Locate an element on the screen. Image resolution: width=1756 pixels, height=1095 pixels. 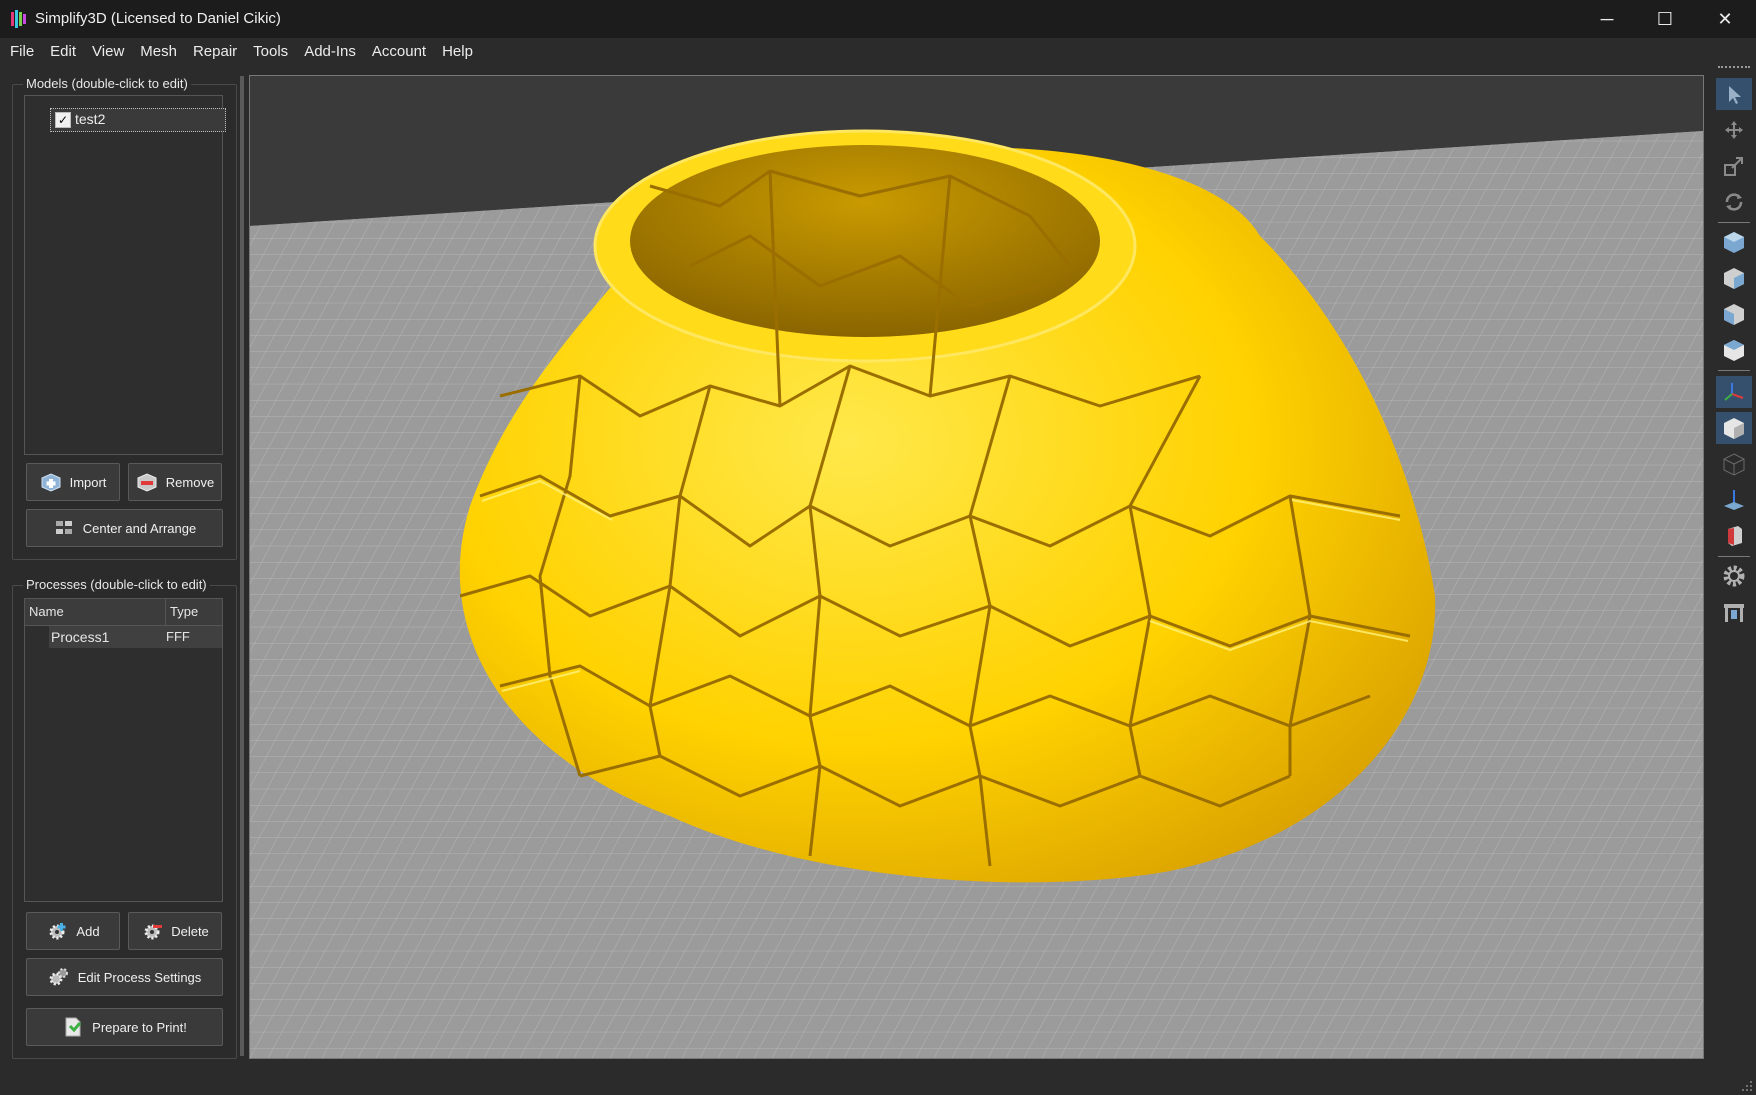
scale-icon is located at coordinates (1733, 166).